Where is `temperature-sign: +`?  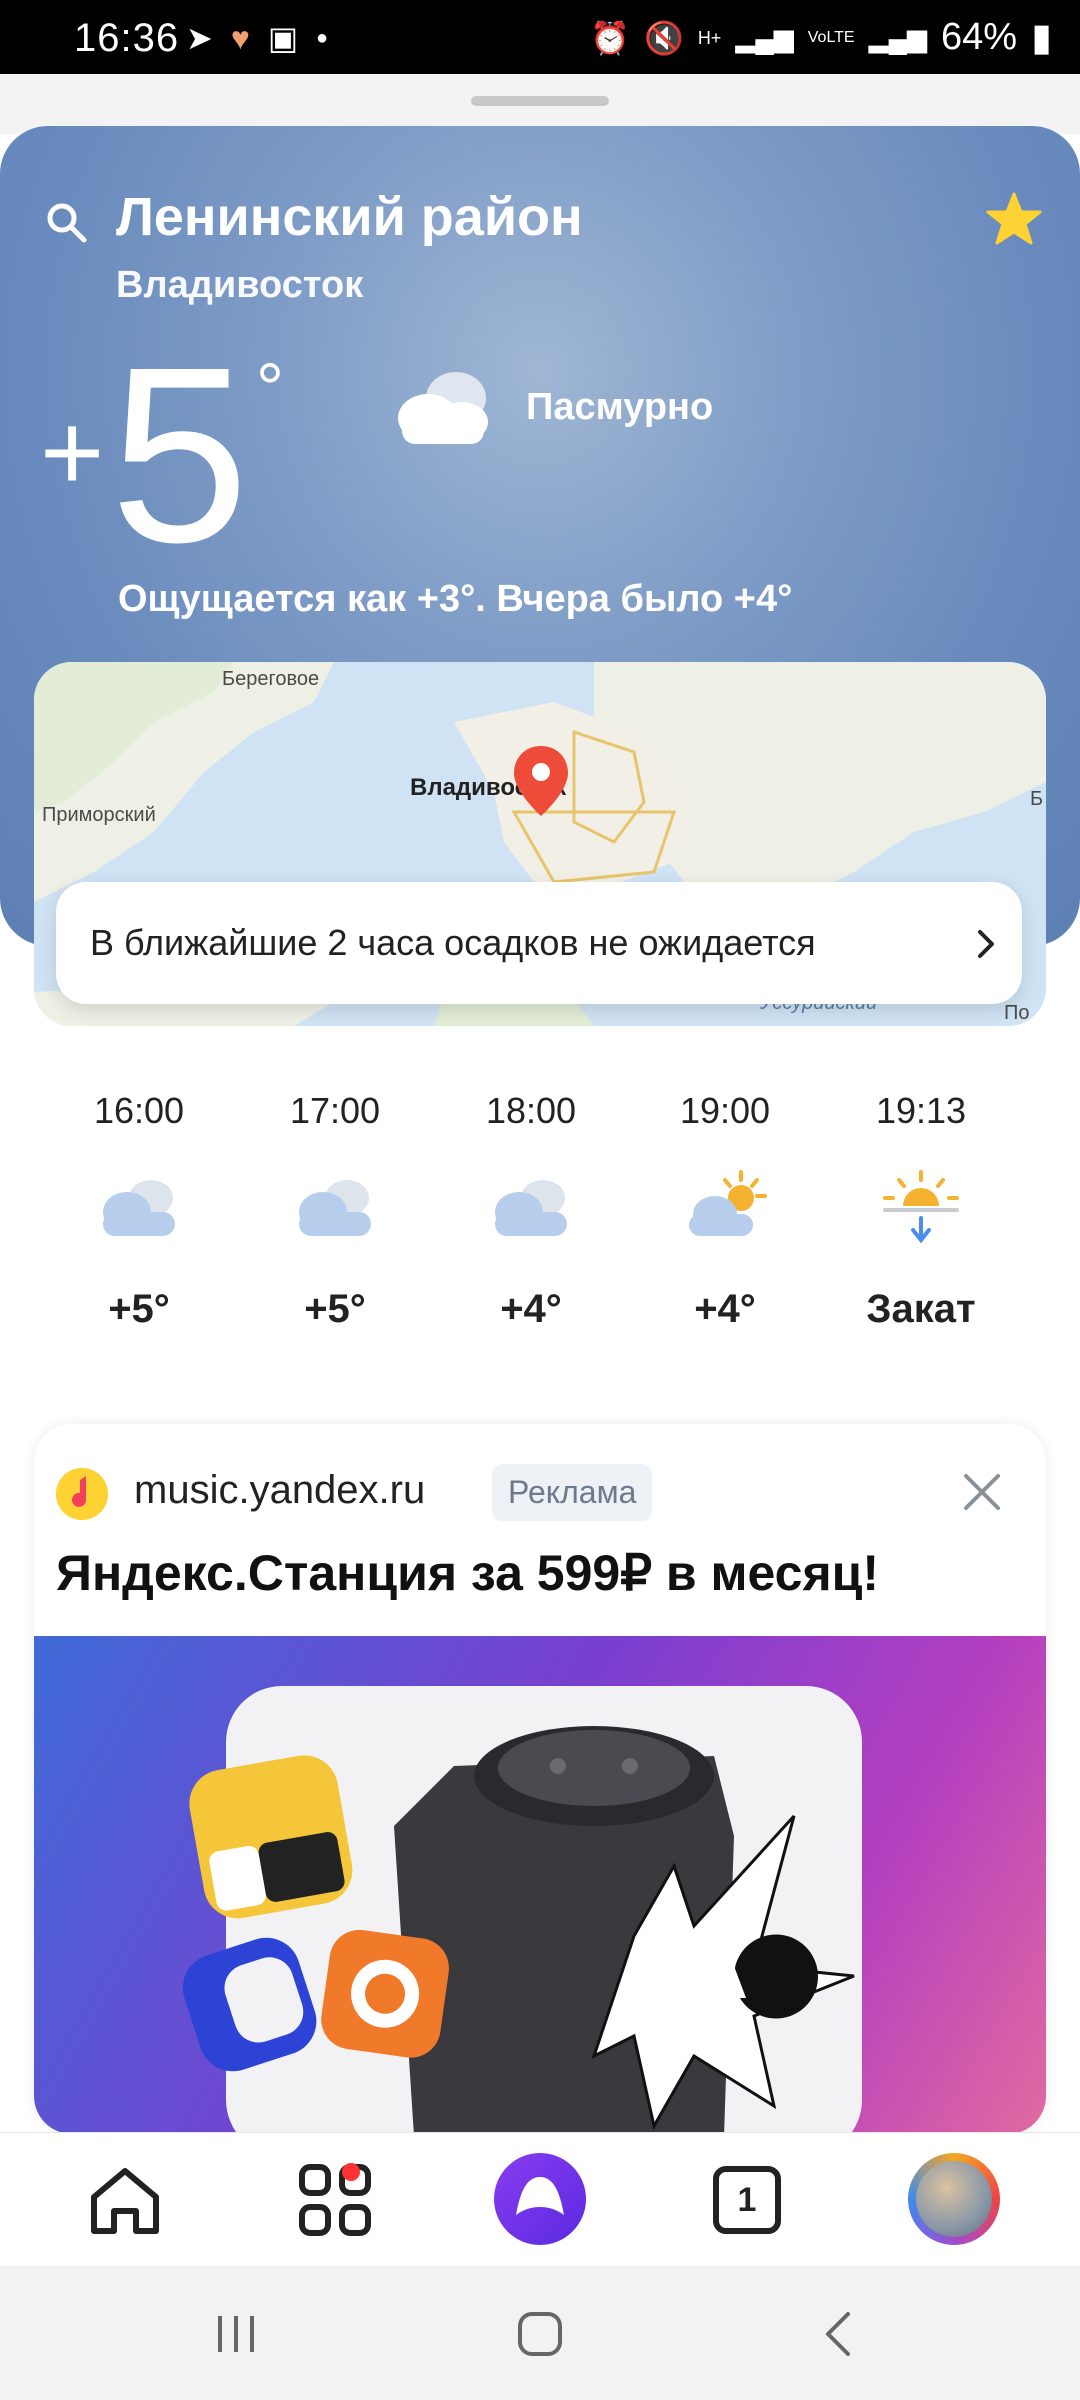
temperature-sign: + is located at coordinates (72, 452).